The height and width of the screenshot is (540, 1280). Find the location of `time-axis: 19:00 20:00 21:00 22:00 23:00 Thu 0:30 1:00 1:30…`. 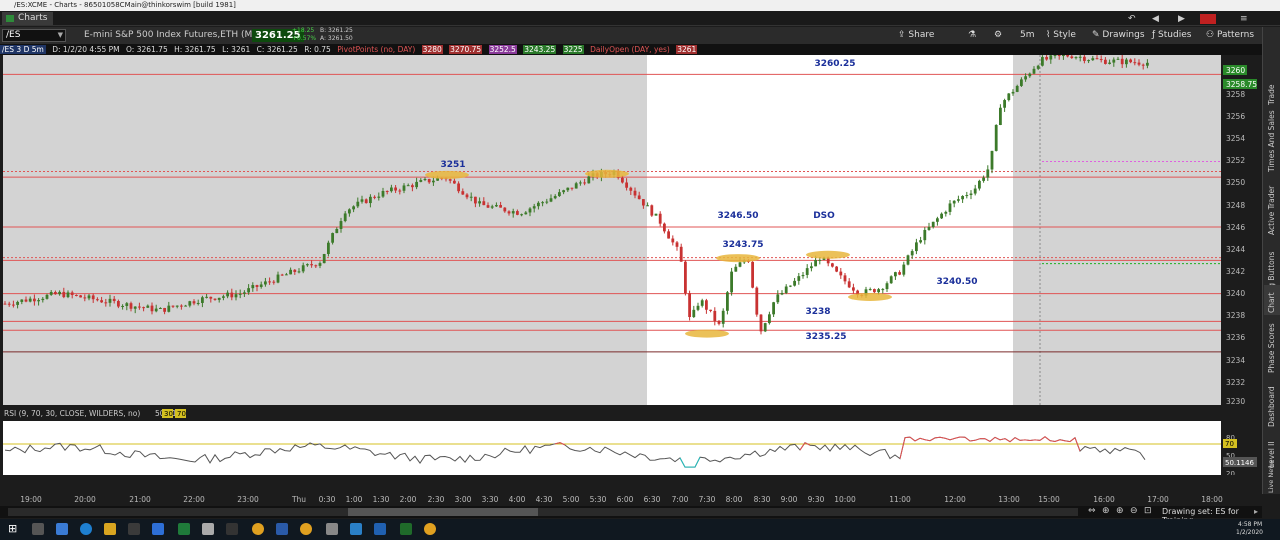

time-axis: 19:00 20:00 21:00 22:00 23:00 Thu 0:30 1:00 1:30… is located at coordinates (631, 499).